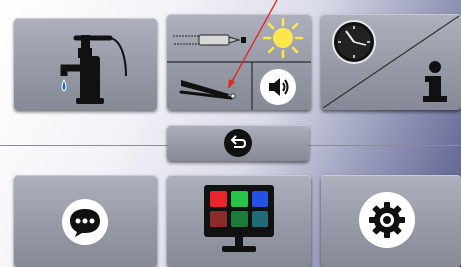  Describe the element at coordinates (239, 218) in the screenshot. I see `color-display-icon` at that location.